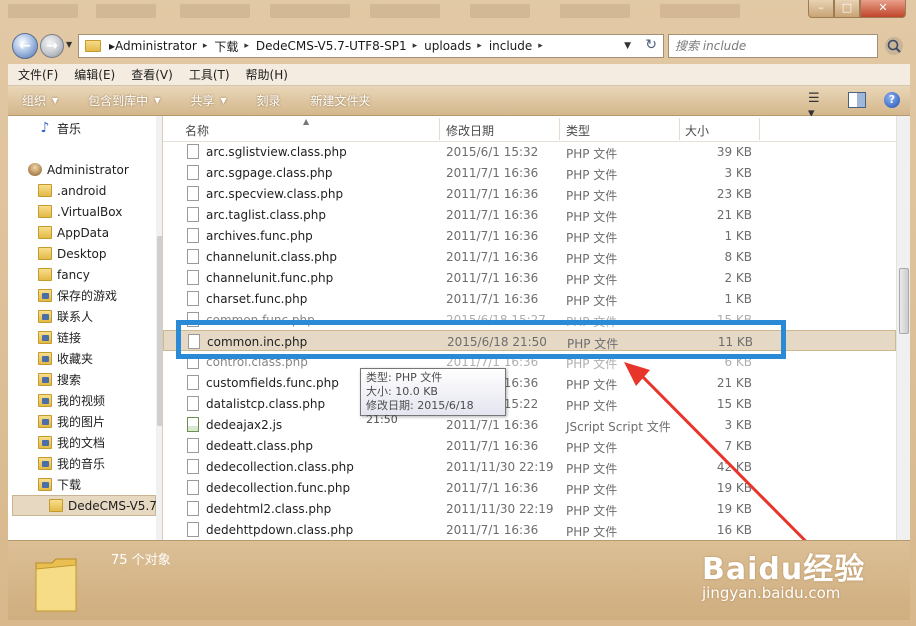 The width and height of the screenshot is (916, 626). I want to click on tooltip-date: 修改日期: 2015/6/18 21:50, so click(420, 412).